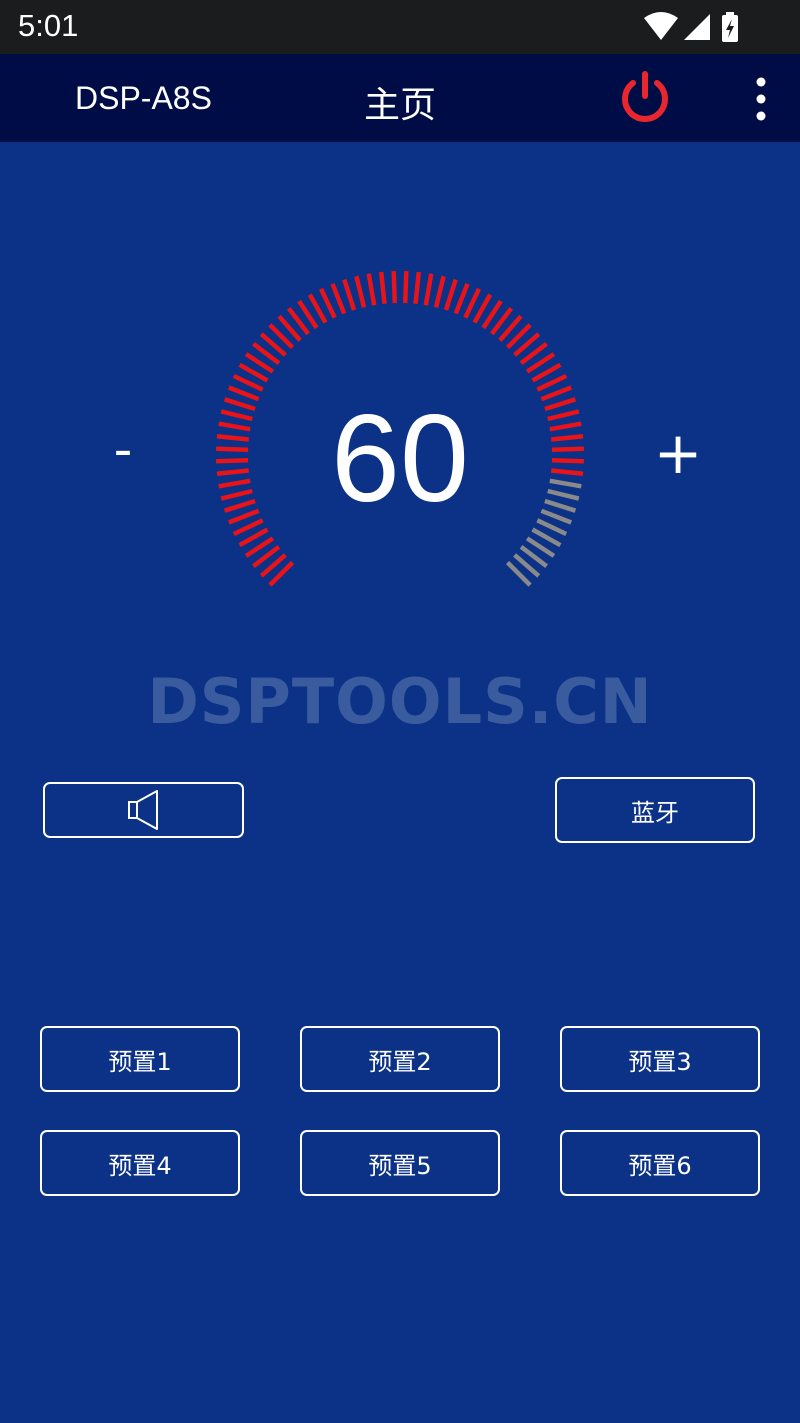  I want to click on mute-button, so click(143, 810).